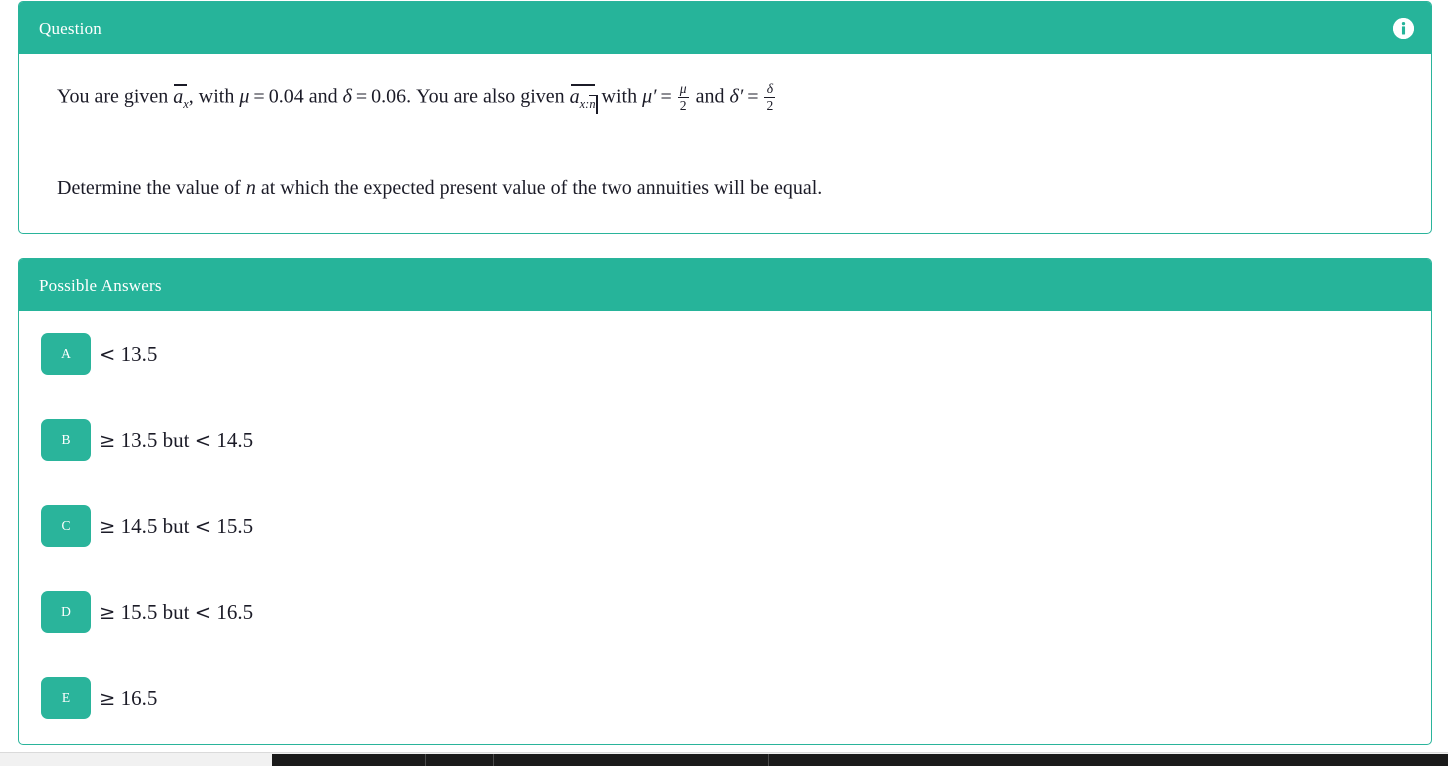 The height and width of the screenshot is (766, 1448). What do you see at coordinates (323, 96) in the screenshot?
I see `q1-text-3: and` at bounding box center [323, 96].